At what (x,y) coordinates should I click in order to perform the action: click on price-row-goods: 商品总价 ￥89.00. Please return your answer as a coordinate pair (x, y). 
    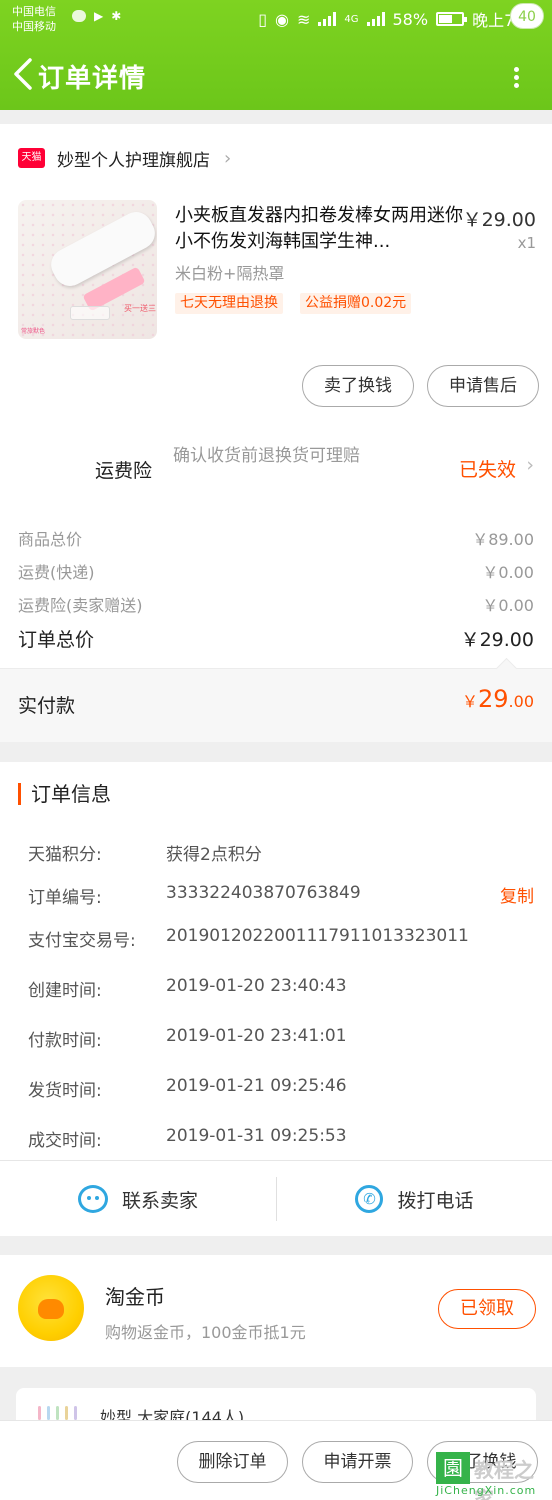
    Looking at the image, I should click on (276, 538).